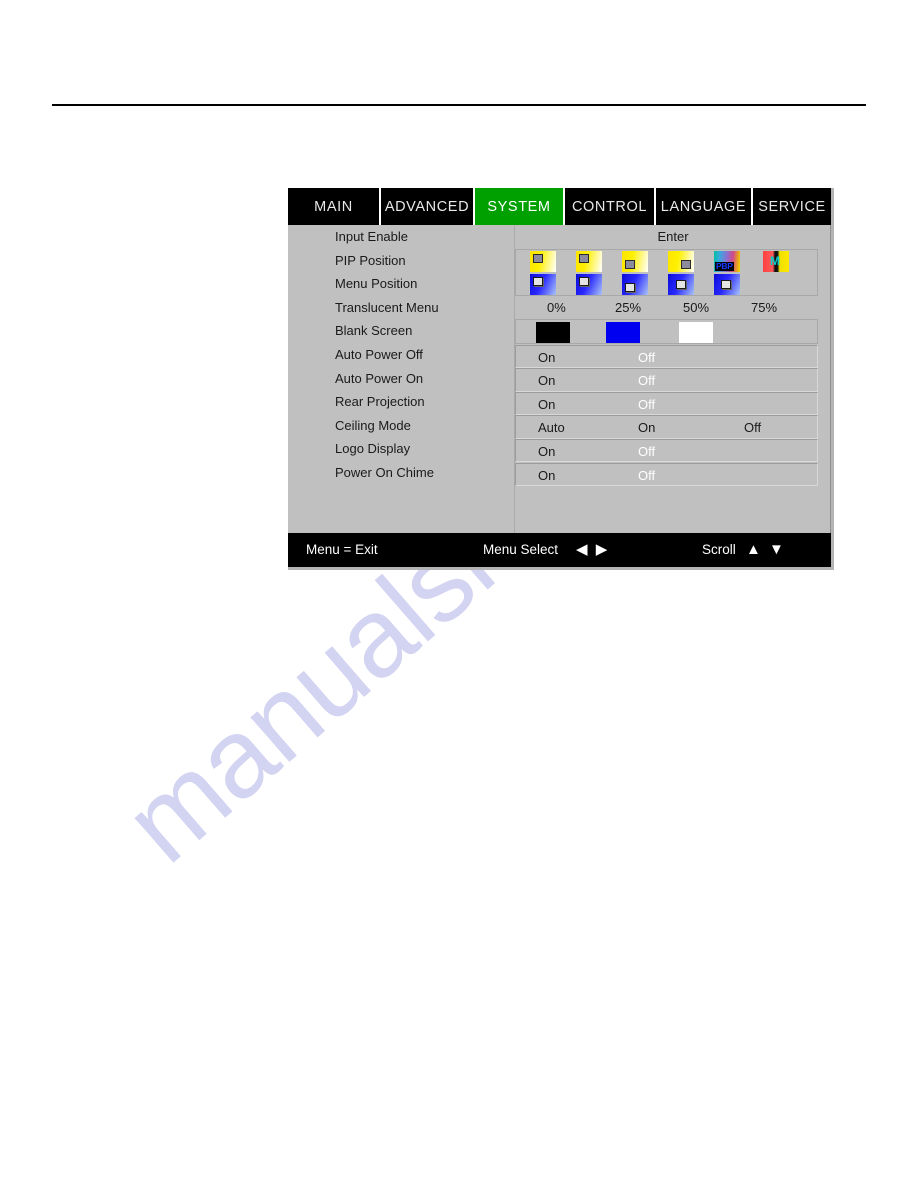 This screenshot has width=918, height=1188. Describe the element at coordinates (623, 333) in the screenshot. I see `blue-swatch` at that location.